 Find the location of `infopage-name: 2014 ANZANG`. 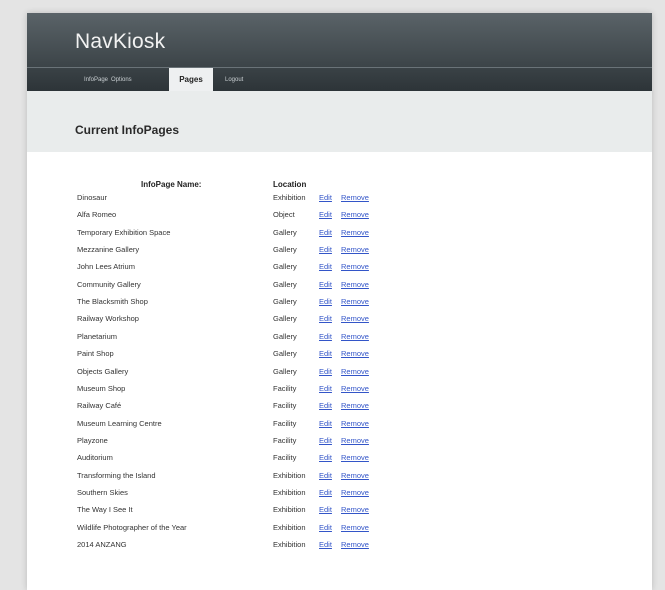

infopage-name: 2014 ANZANG is located at coordinates (102, 544).